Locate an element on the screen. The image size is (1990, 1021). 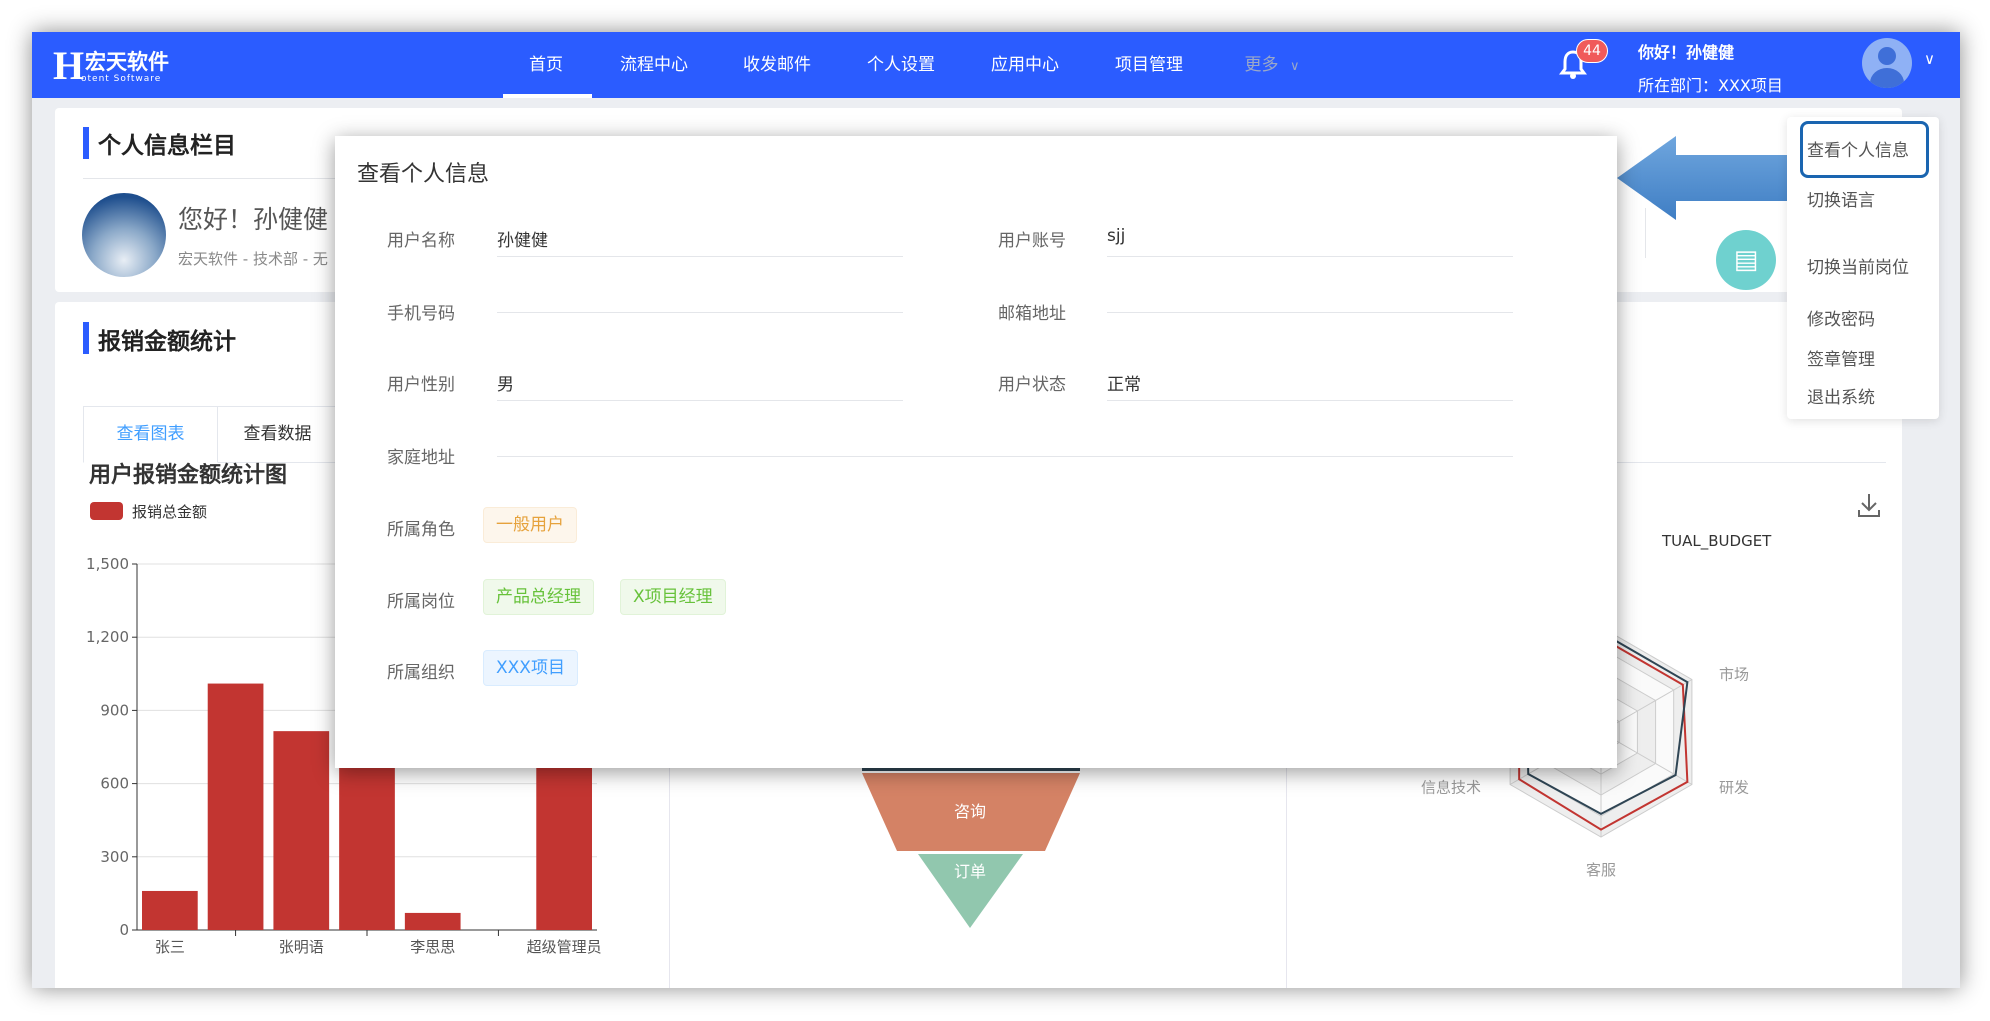
y-tick-label: 900 is located at coordinates (114, 710).